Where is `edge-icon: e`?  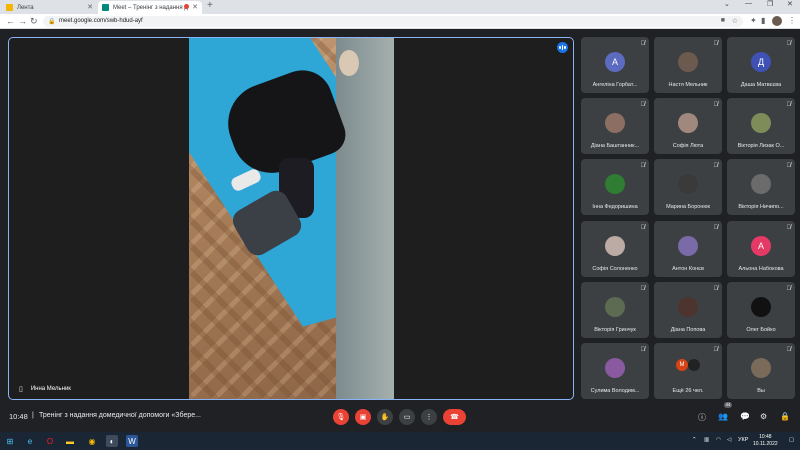 edge-icon: e is located at coordinates (30, 441).